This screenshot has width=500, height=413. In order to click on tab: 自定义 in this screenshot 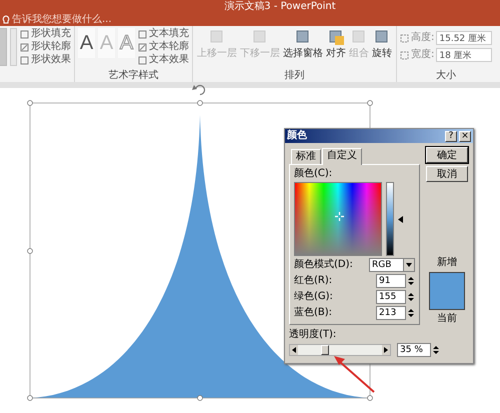, I will do `click(342, 156)`.